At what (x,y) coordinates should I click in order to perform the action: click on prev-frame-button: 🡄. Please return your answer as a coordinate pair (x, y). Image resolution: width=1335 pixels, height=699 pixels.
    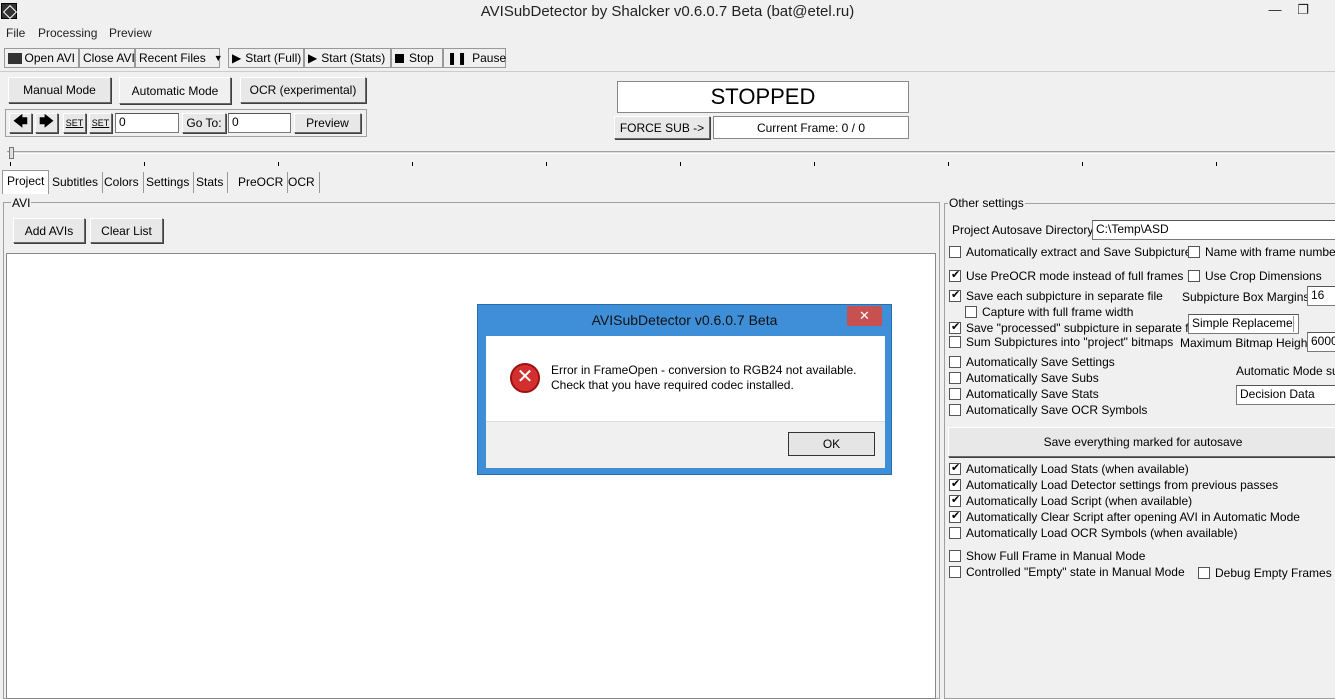
    Looking at the image, I should click on (20, 123).